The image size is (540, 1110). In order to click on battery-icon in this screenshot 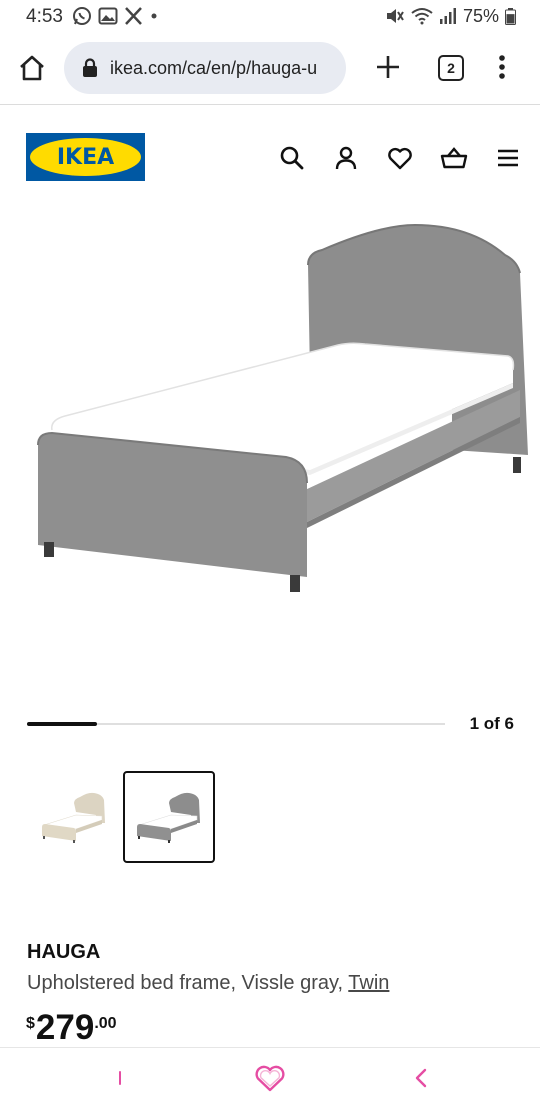, I will do `click(510, 16)`.